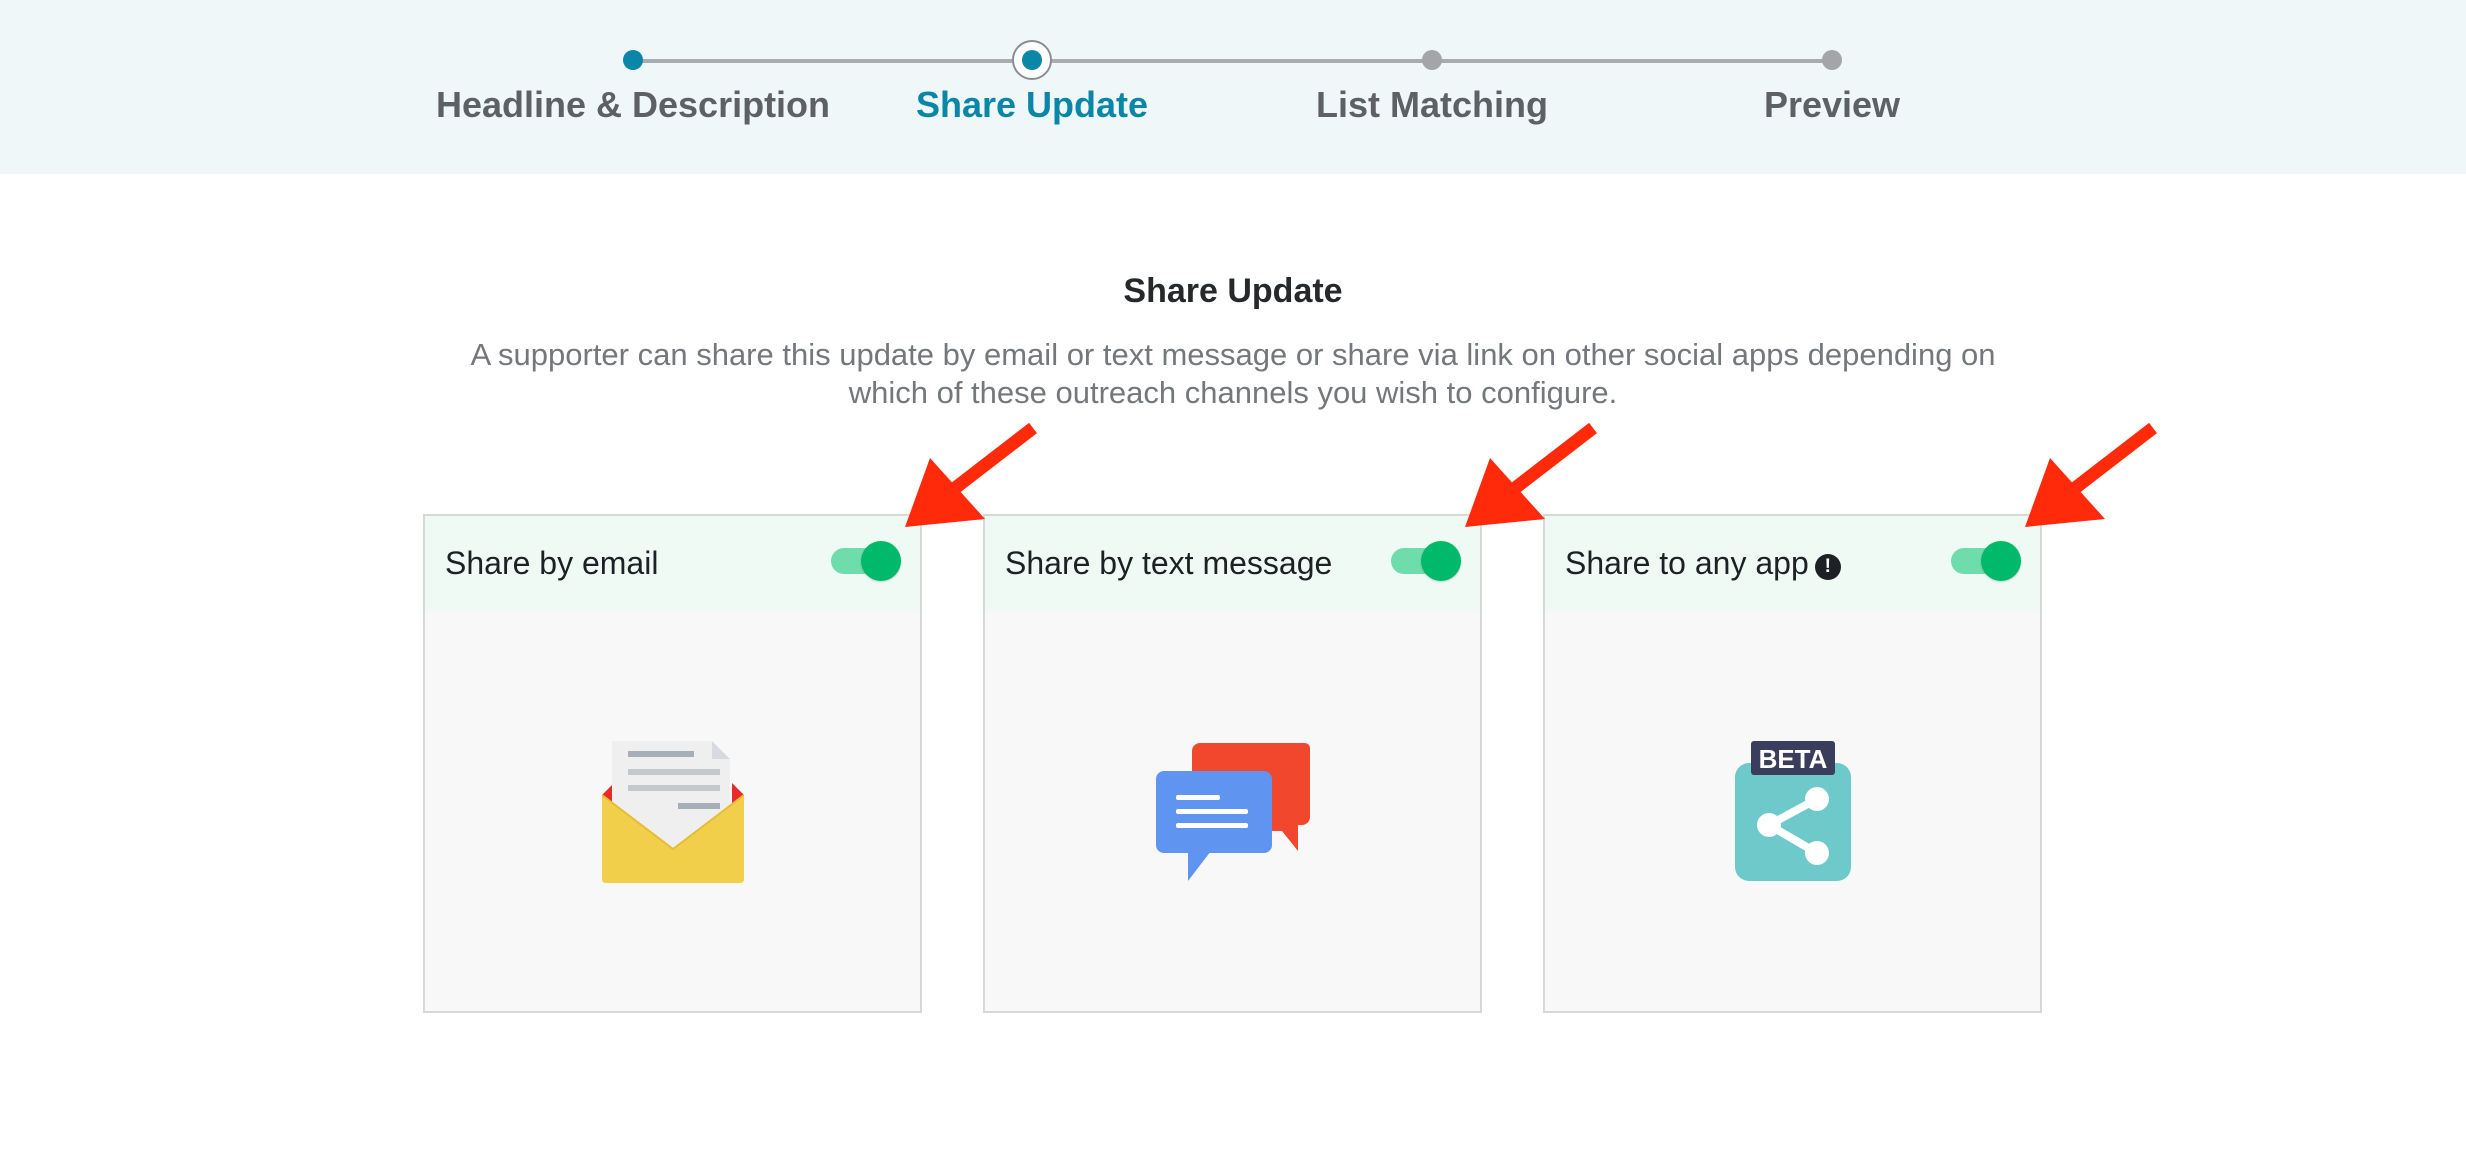  Describe the element at coordinates (633, 105) in the screenshot. I see `step-label-headline: Headline & Description` at that location.